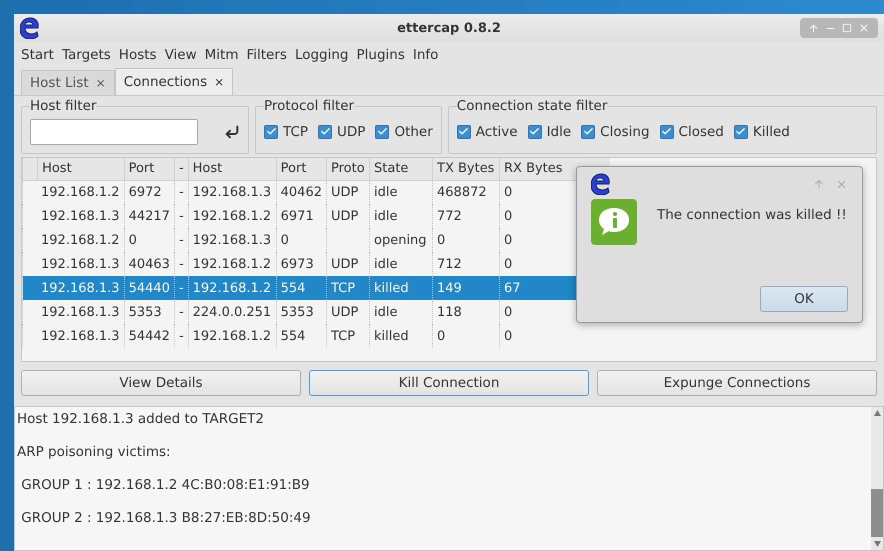  What do you see at coordinates (165, 485) in the screenshot?
I see `log-line: GROUP 1 : 192.168.1.2 4C:B0:08:E1:91:B9` at bounding box center [165, 485].